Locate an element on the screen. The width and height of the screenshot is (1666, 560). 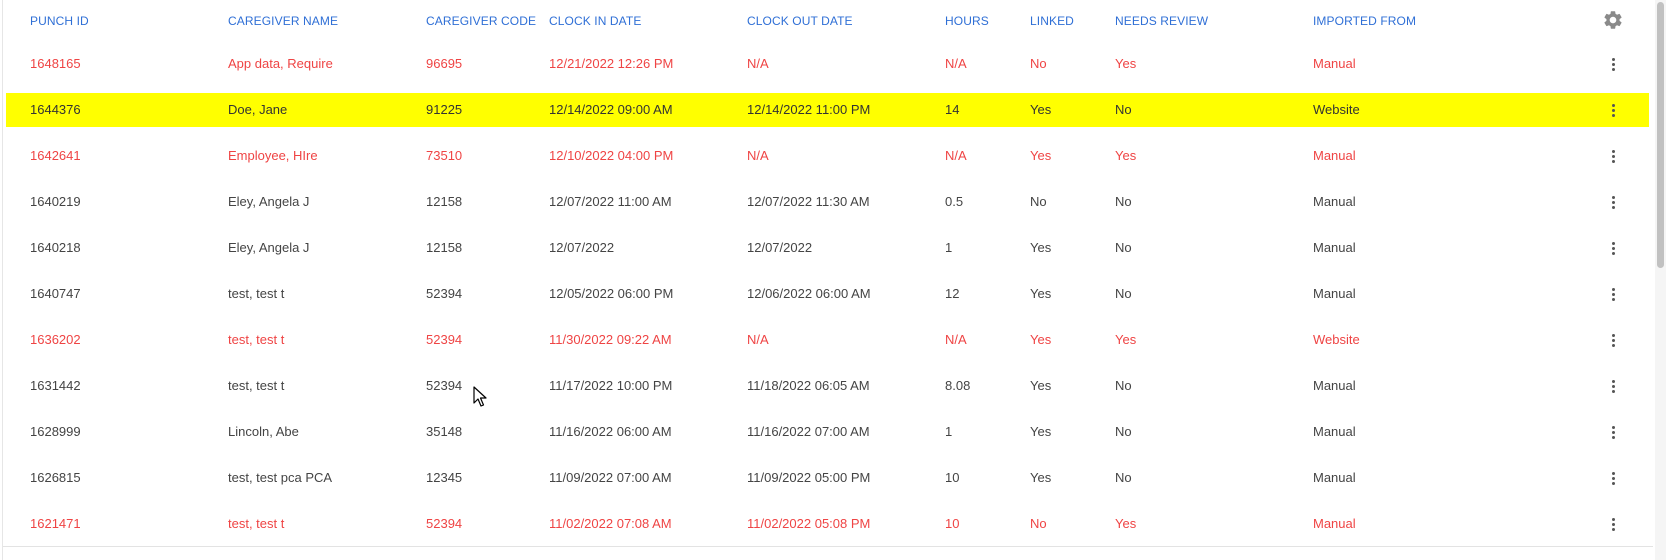
cell-clock-in-date: 12/05/2022 06:00 PM is located at coordinates (611, 293).